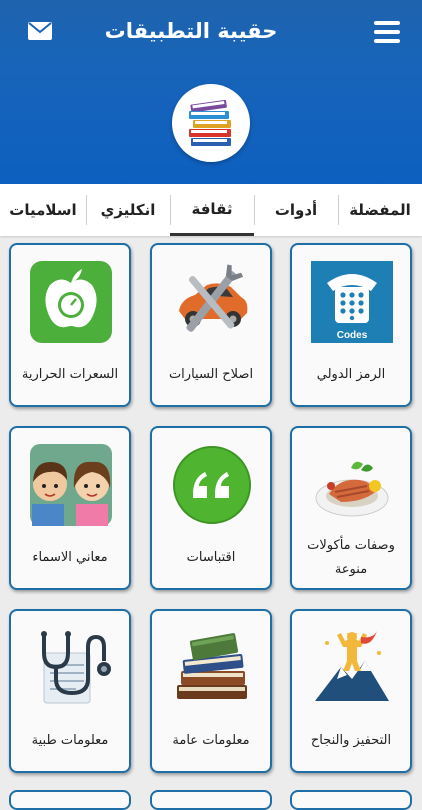 The height and width of the screenshot is (810, 422). I want to click on tab-favorites: المفضلة, so click(380, 210).